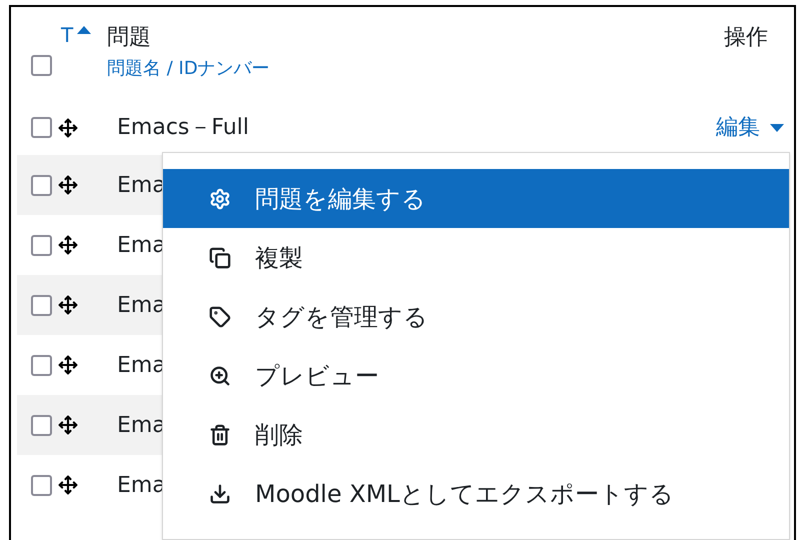  I want to click on menu-item: タグを管理する, so click(476, 316).